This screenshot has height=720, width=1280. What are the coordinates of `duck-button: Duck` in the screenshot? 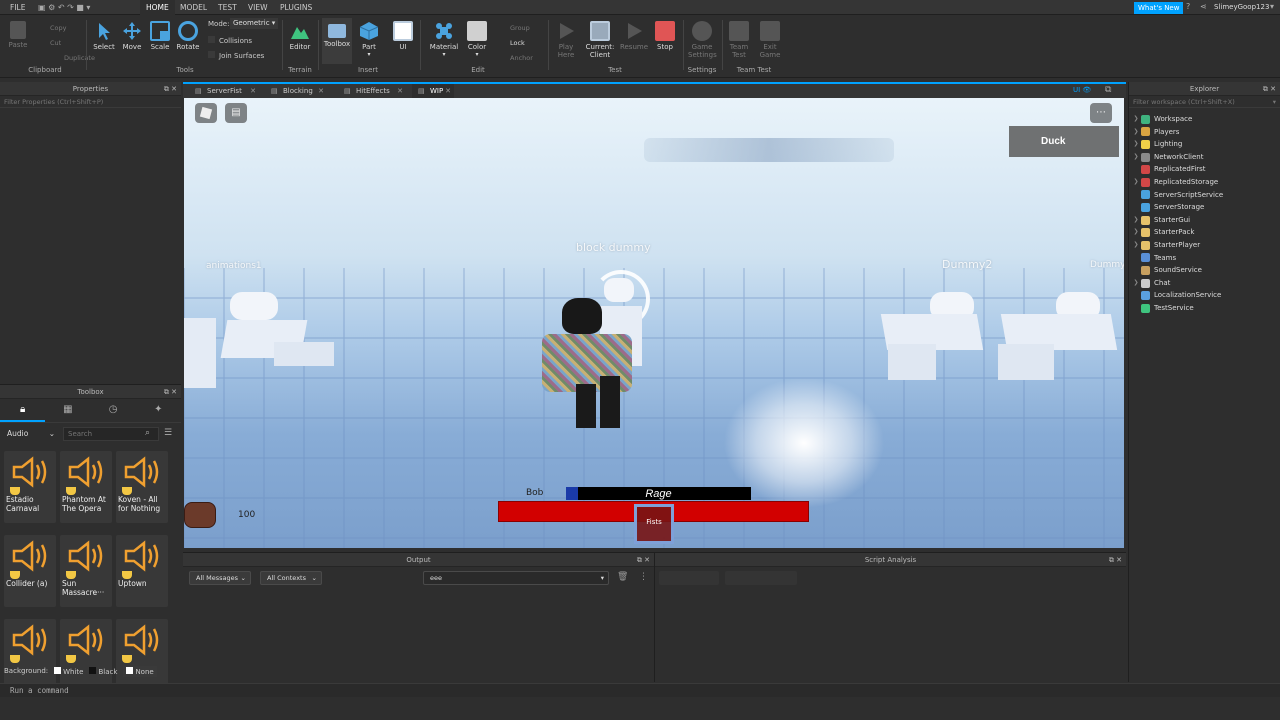 It's located at (1064, 141).